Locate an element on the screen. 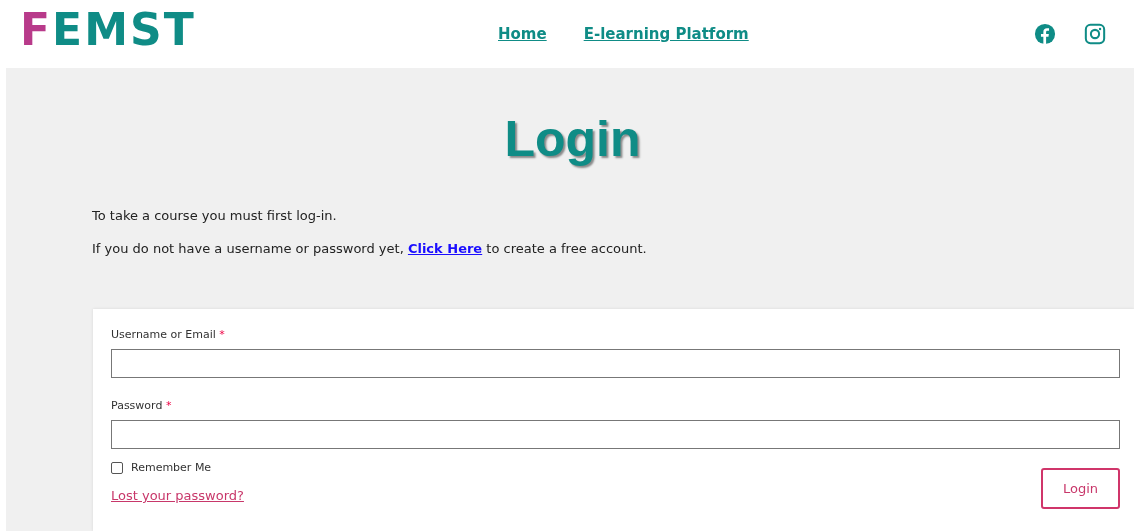  page-title: Login is located at coordinates (572, 139).